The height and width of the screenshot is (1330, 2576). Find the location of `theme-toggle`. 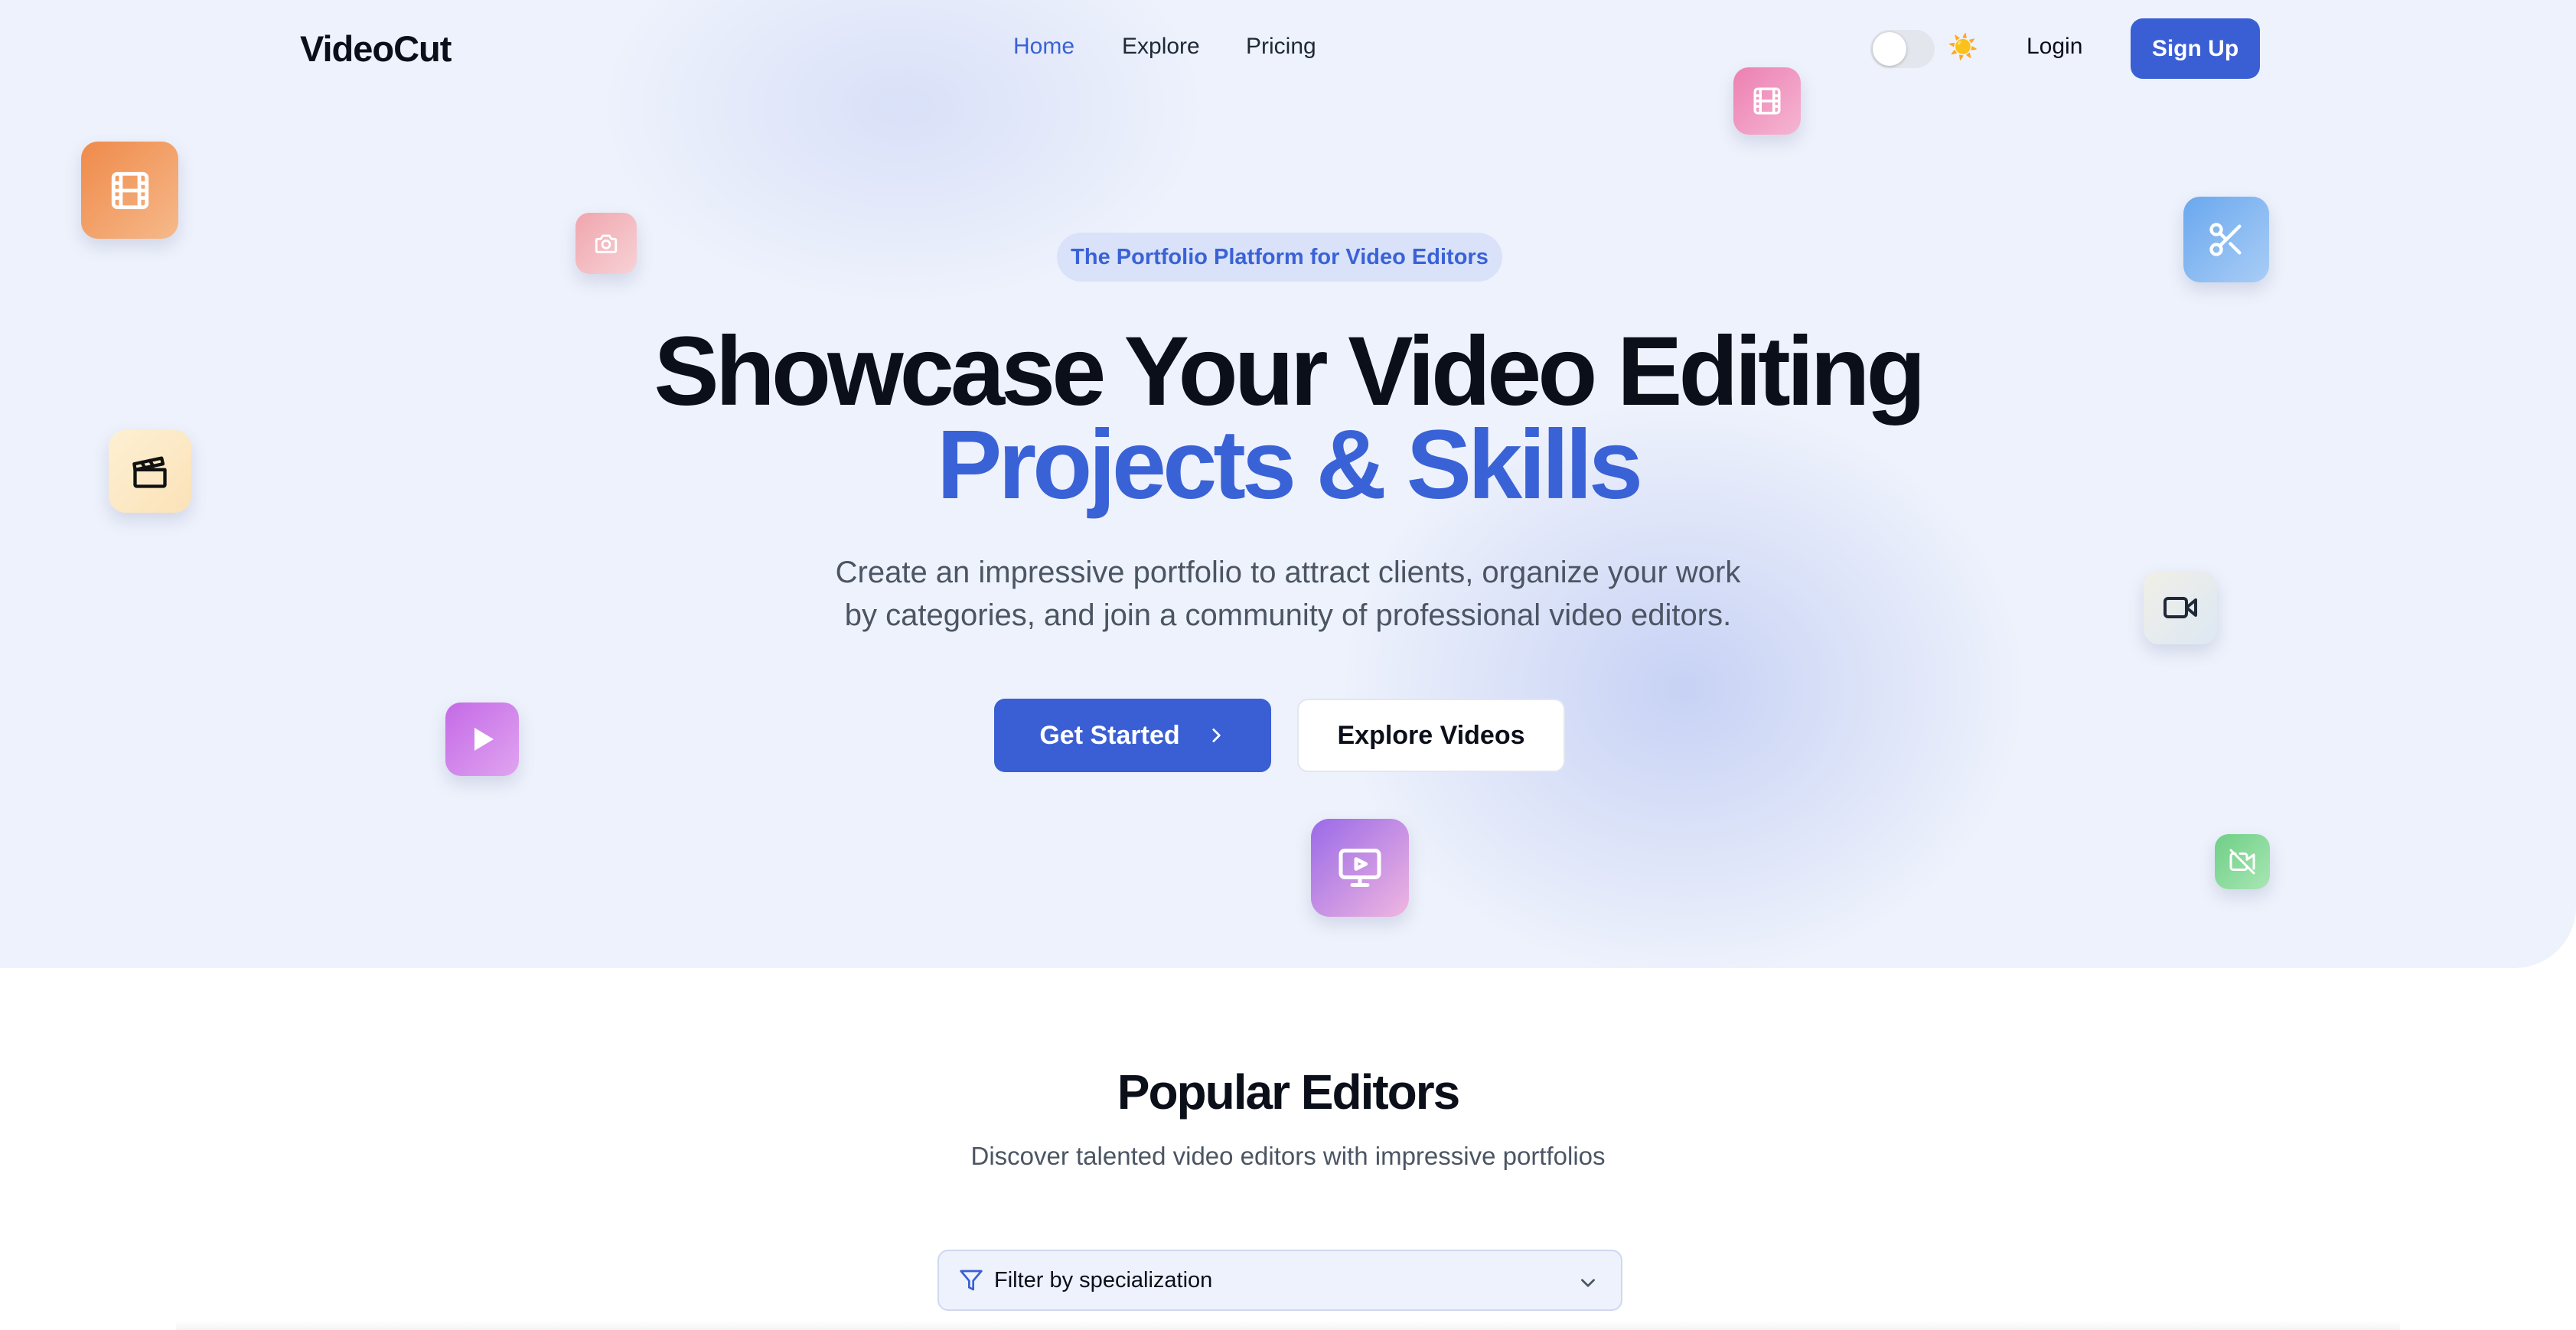

theme-toggle is located at coordinates (1902, 49).